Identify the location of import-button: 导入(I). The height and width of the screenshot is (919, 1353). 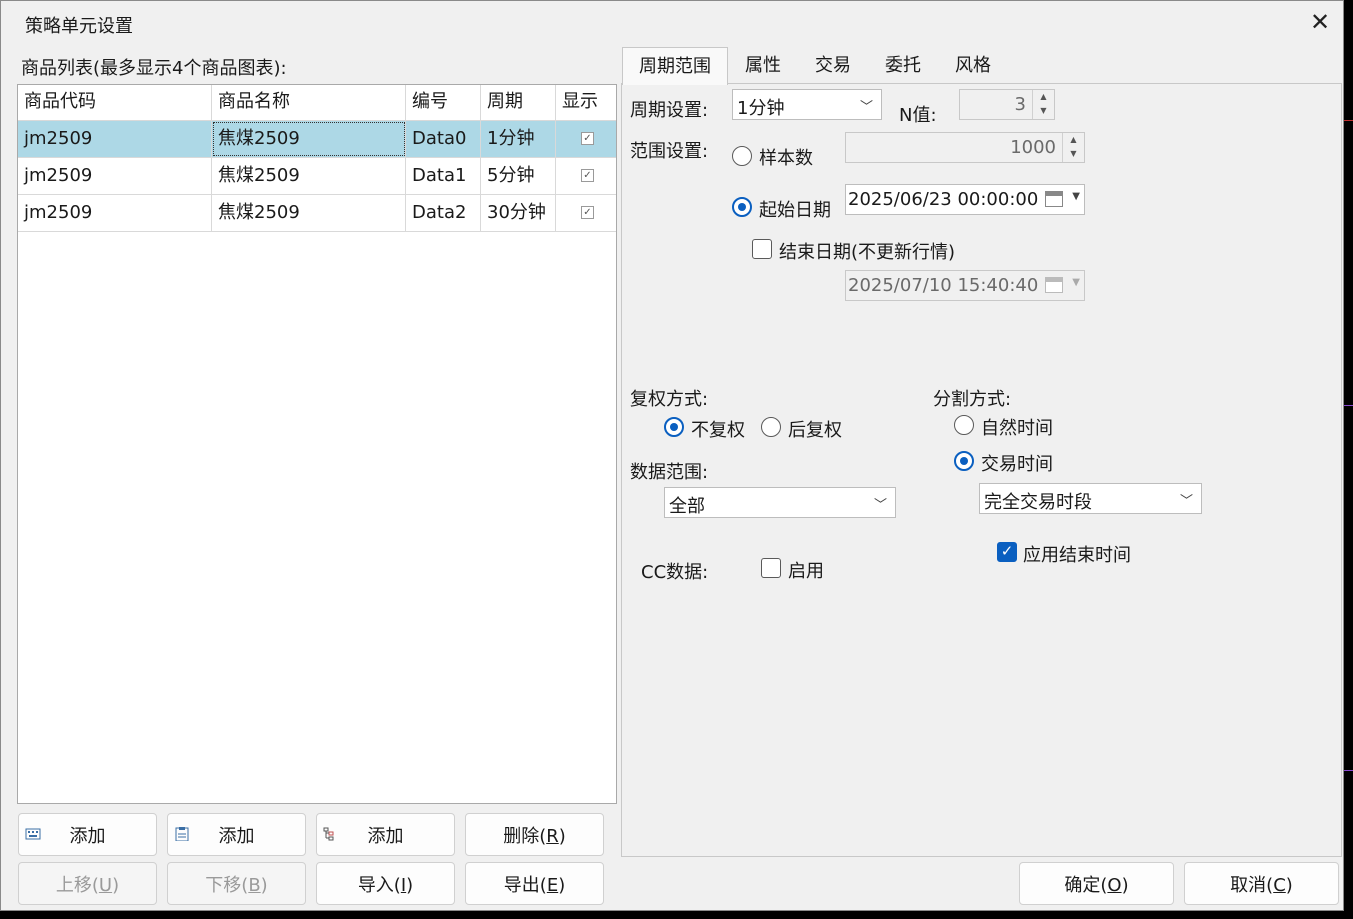
(385, 883).